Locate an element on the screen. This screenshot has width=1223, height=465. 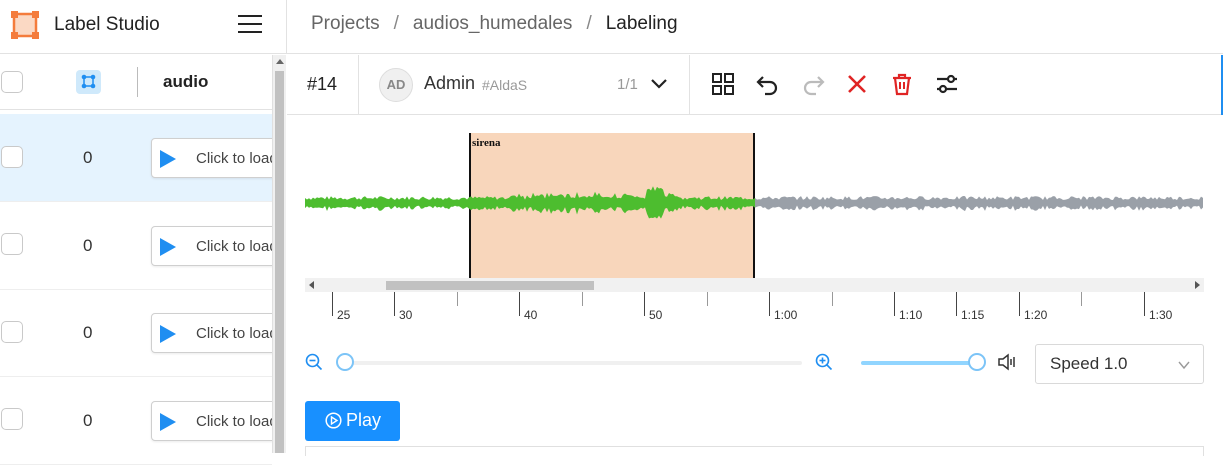
timeline-label: 1:10 is located at coordinates (911, 315).